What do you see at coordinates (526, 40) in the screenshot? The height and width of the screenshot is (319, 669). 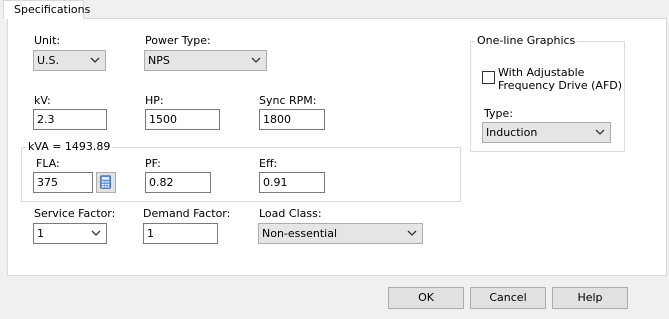 I see `one-line-graphics-title: One-line Graphics` at bounding box center [526, 40].